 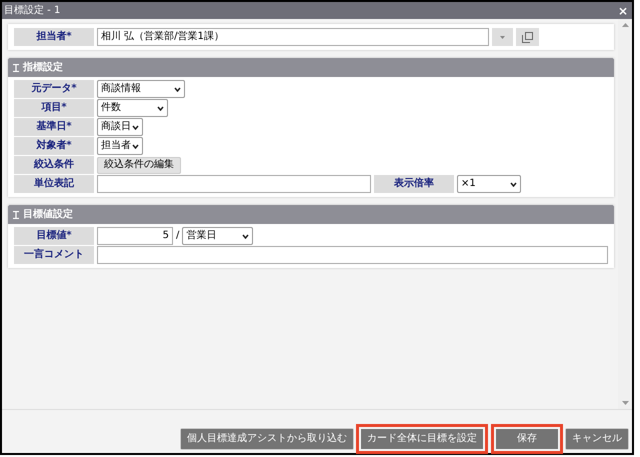 What do you see at coordinates (218, 236) in the screenshot?
I see `dropdown: 営業日` at bounding box center [218, 236].